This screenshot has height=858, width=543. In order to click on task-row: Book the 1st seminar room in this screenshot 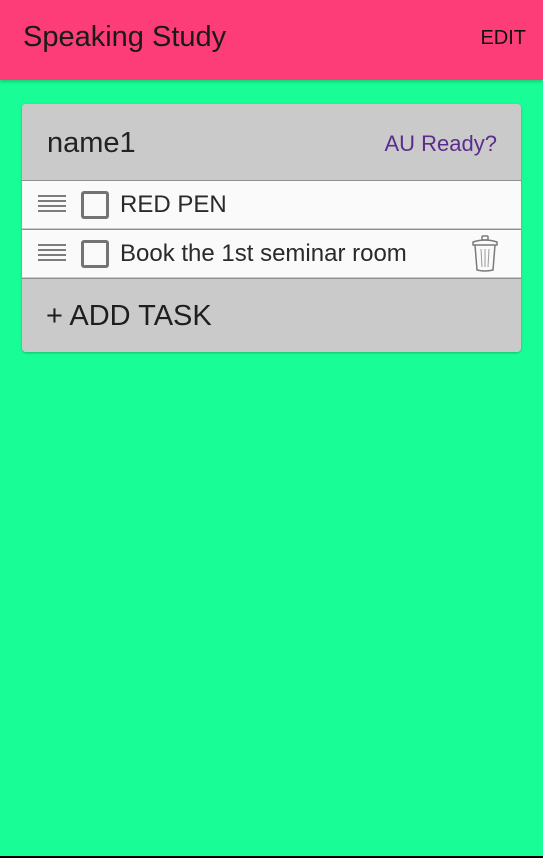, I will do `click(271, 253)`.